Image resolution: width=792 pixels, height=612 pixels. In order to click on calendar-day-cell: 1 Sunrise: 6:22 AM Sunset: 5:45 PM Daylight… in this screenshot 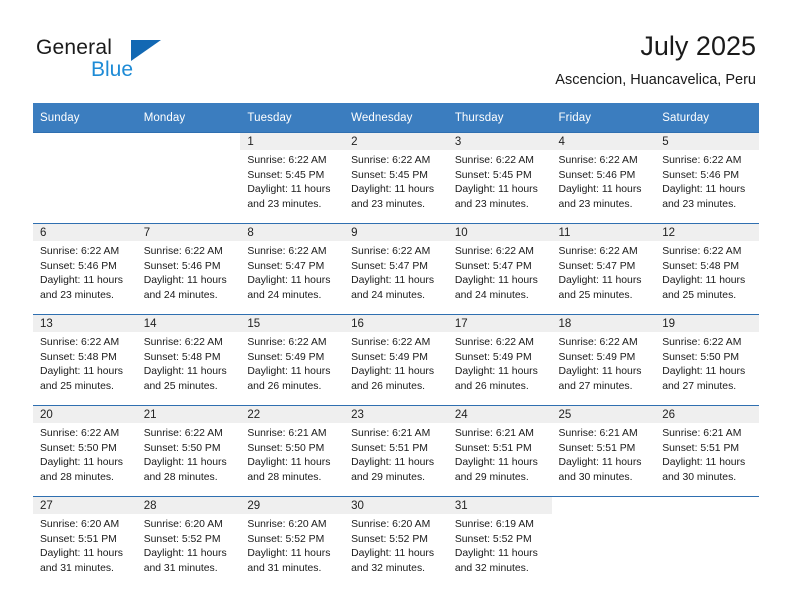, I will do `click(292, 178)`.